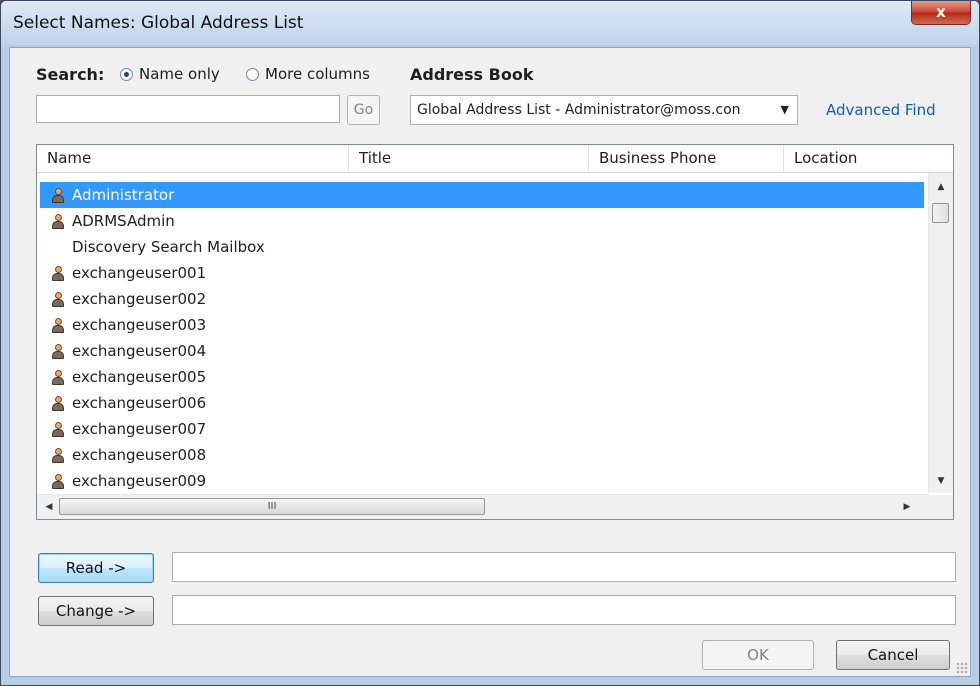  What do you see at coordinates (940, 333) in the screenshot?
I see `vertical-scrollbar: ▲ ▼` at bounding box center [940, 333].